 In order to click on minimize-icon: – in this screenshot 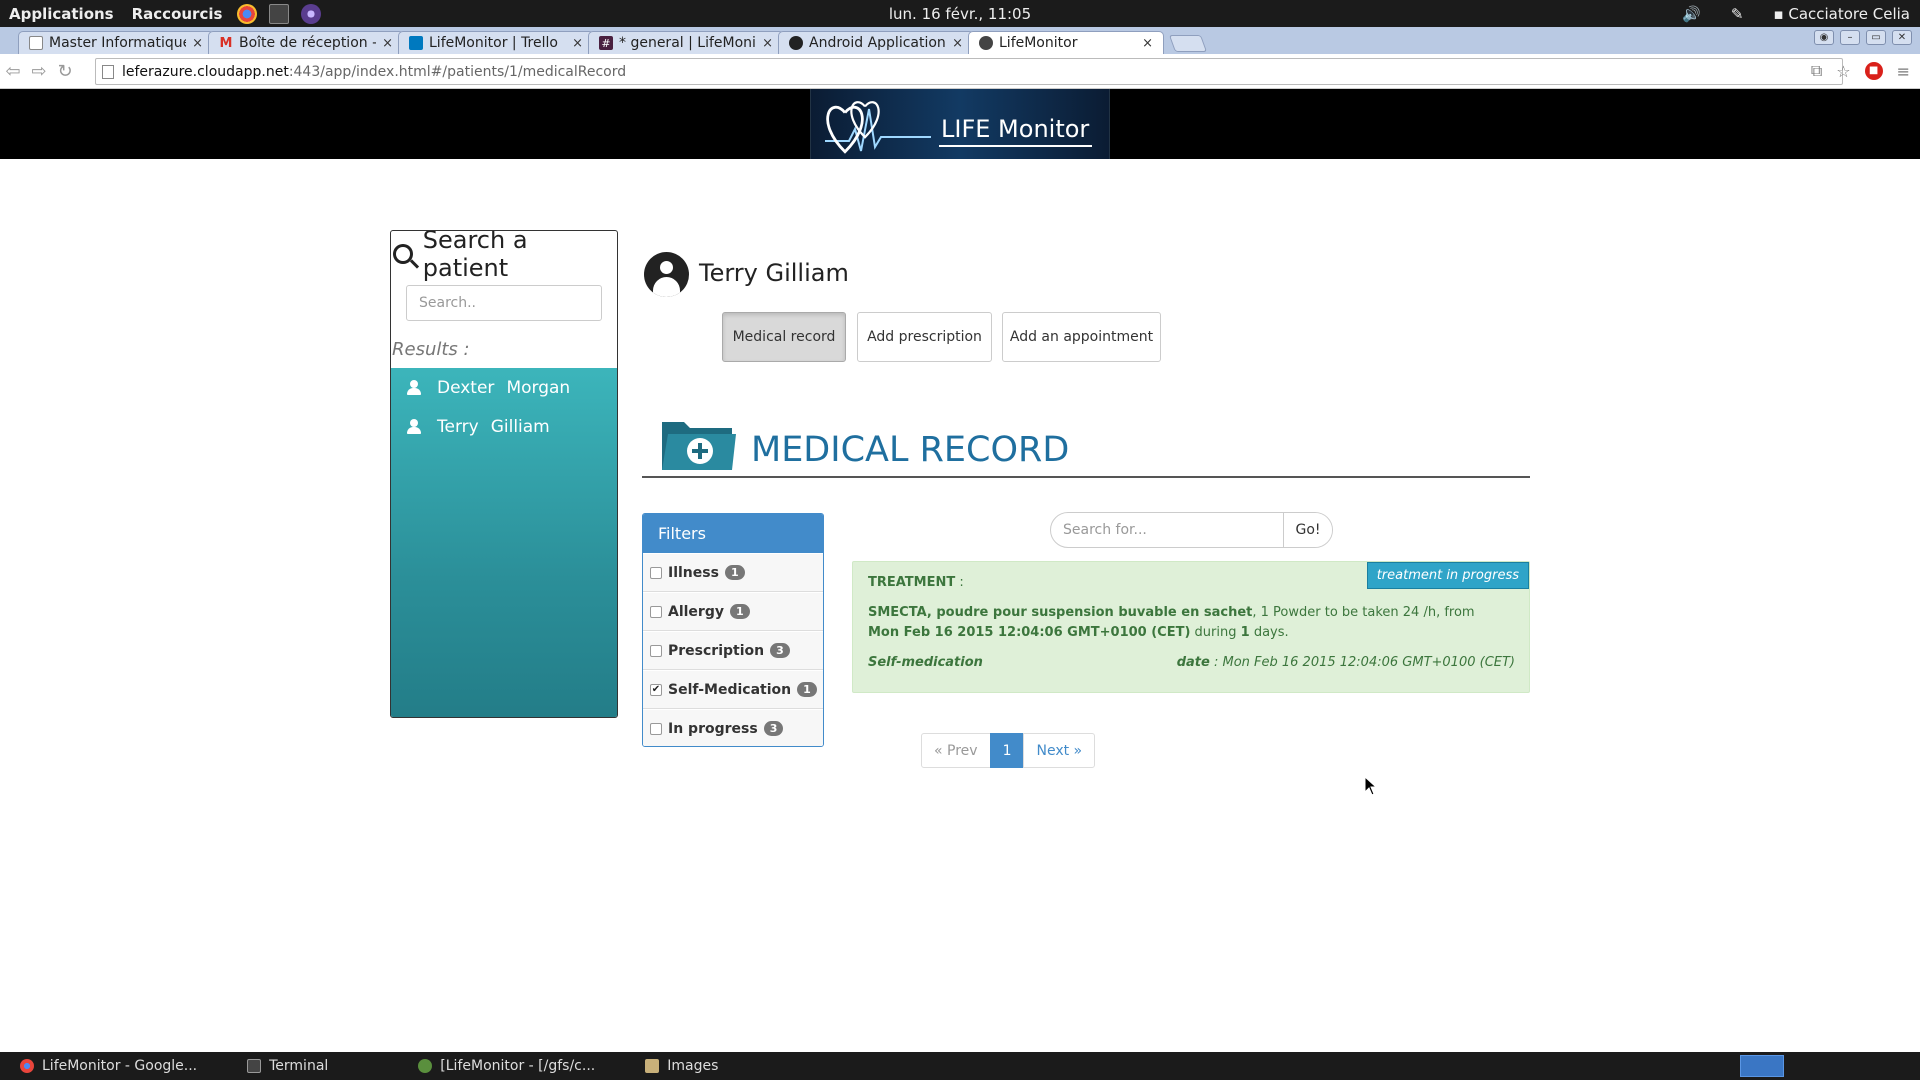, I will do `click(1850, 37)`.